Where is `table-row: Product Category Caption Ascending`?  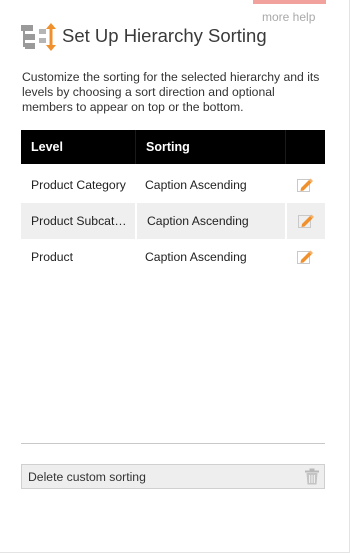
table-row: Product Category Caption Ascending is located at coordinates (173, 185).